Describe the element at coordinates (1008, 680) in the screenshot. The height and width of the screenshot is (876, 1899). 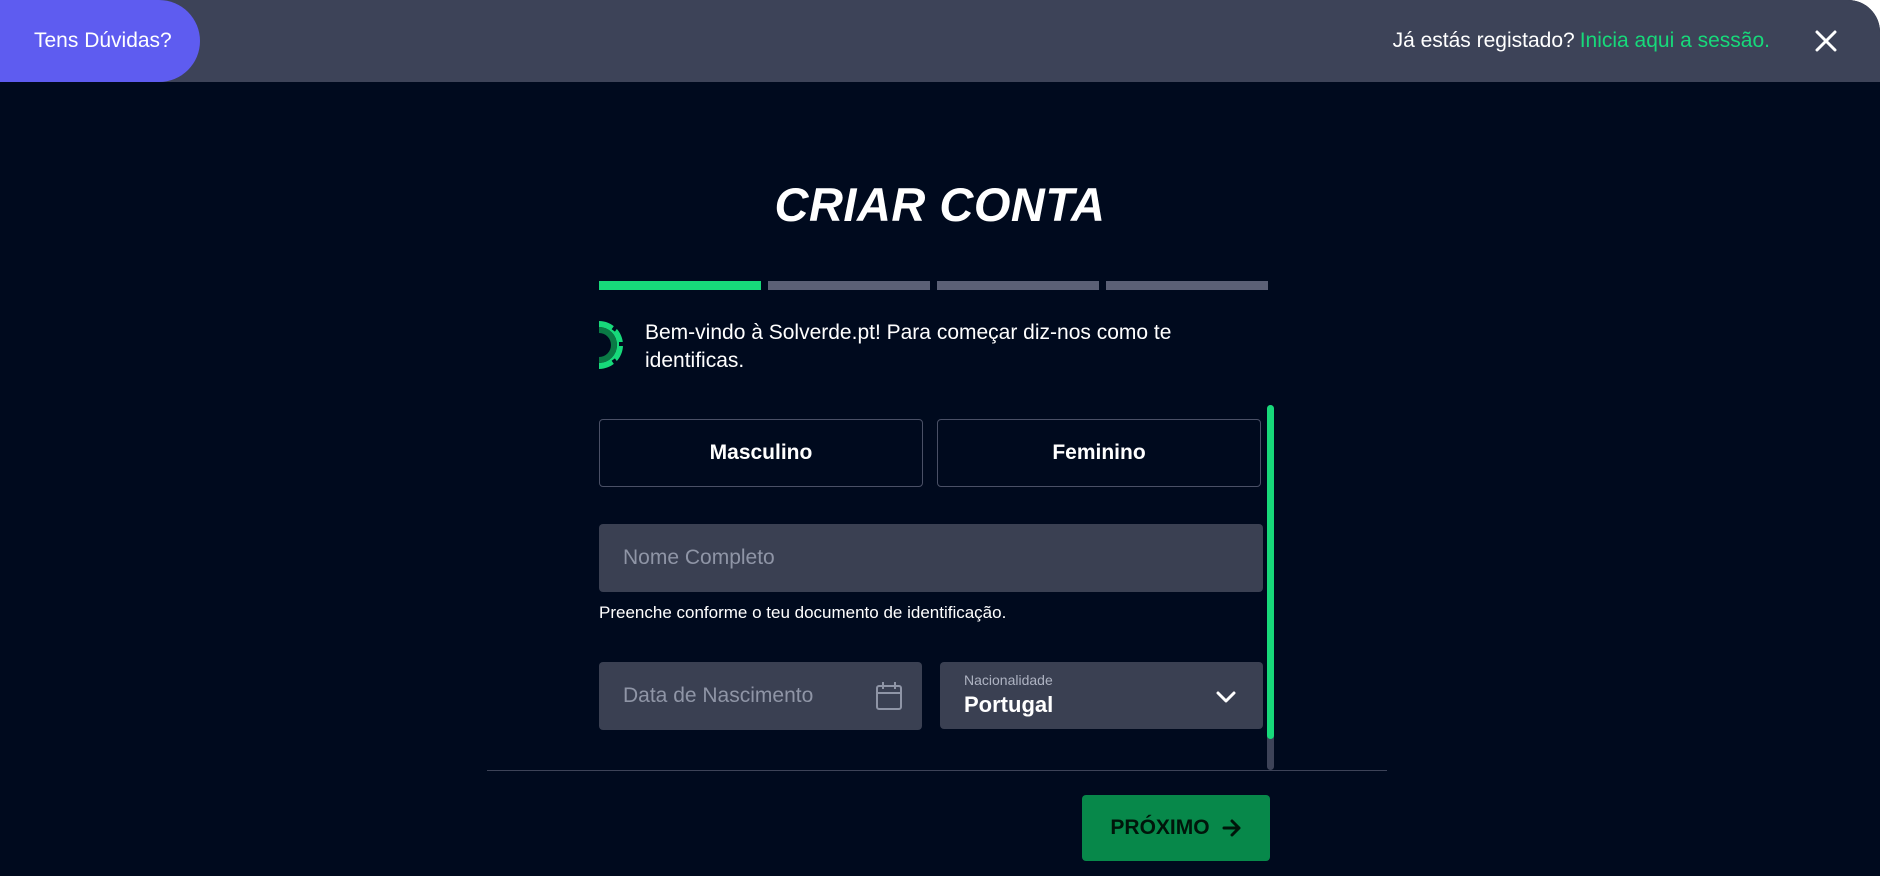
I see `nationality-label: Nacionalidade` at that location.